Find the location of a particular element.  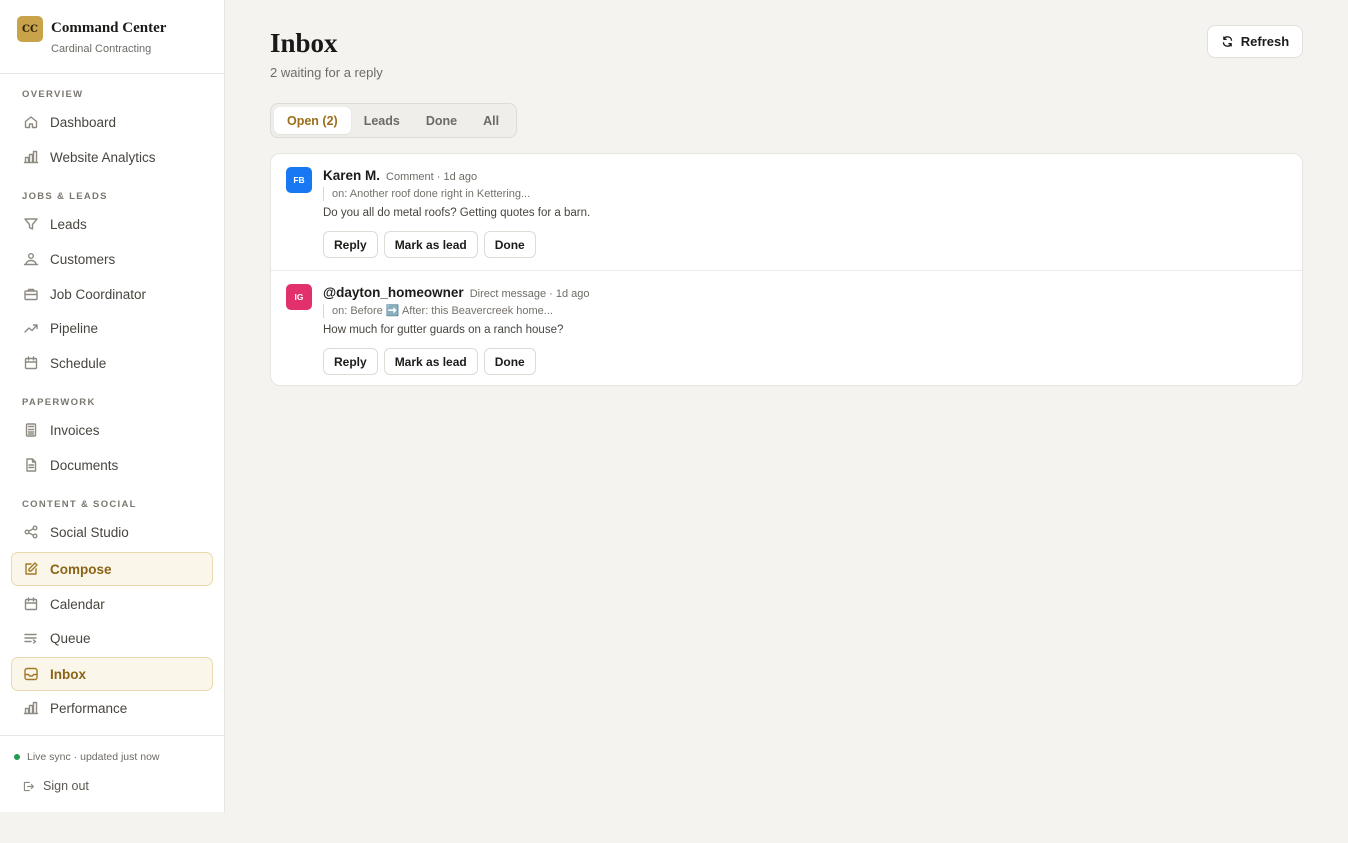

sign-out-icon is located at coordinates (28, 786).